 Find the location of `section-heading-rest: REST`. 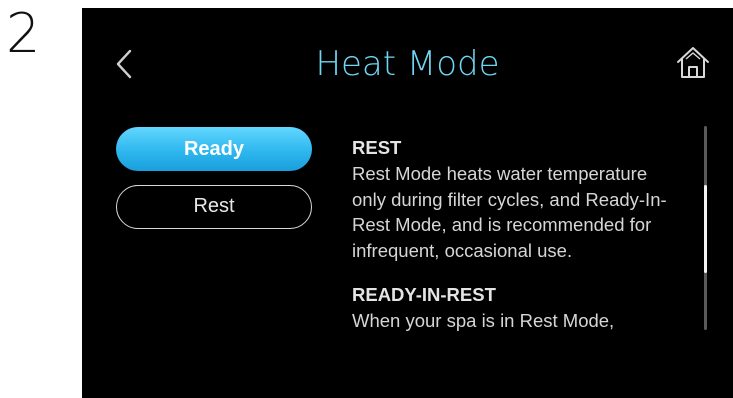

section-heading-rest: REST is located at coordinates (377, 147).